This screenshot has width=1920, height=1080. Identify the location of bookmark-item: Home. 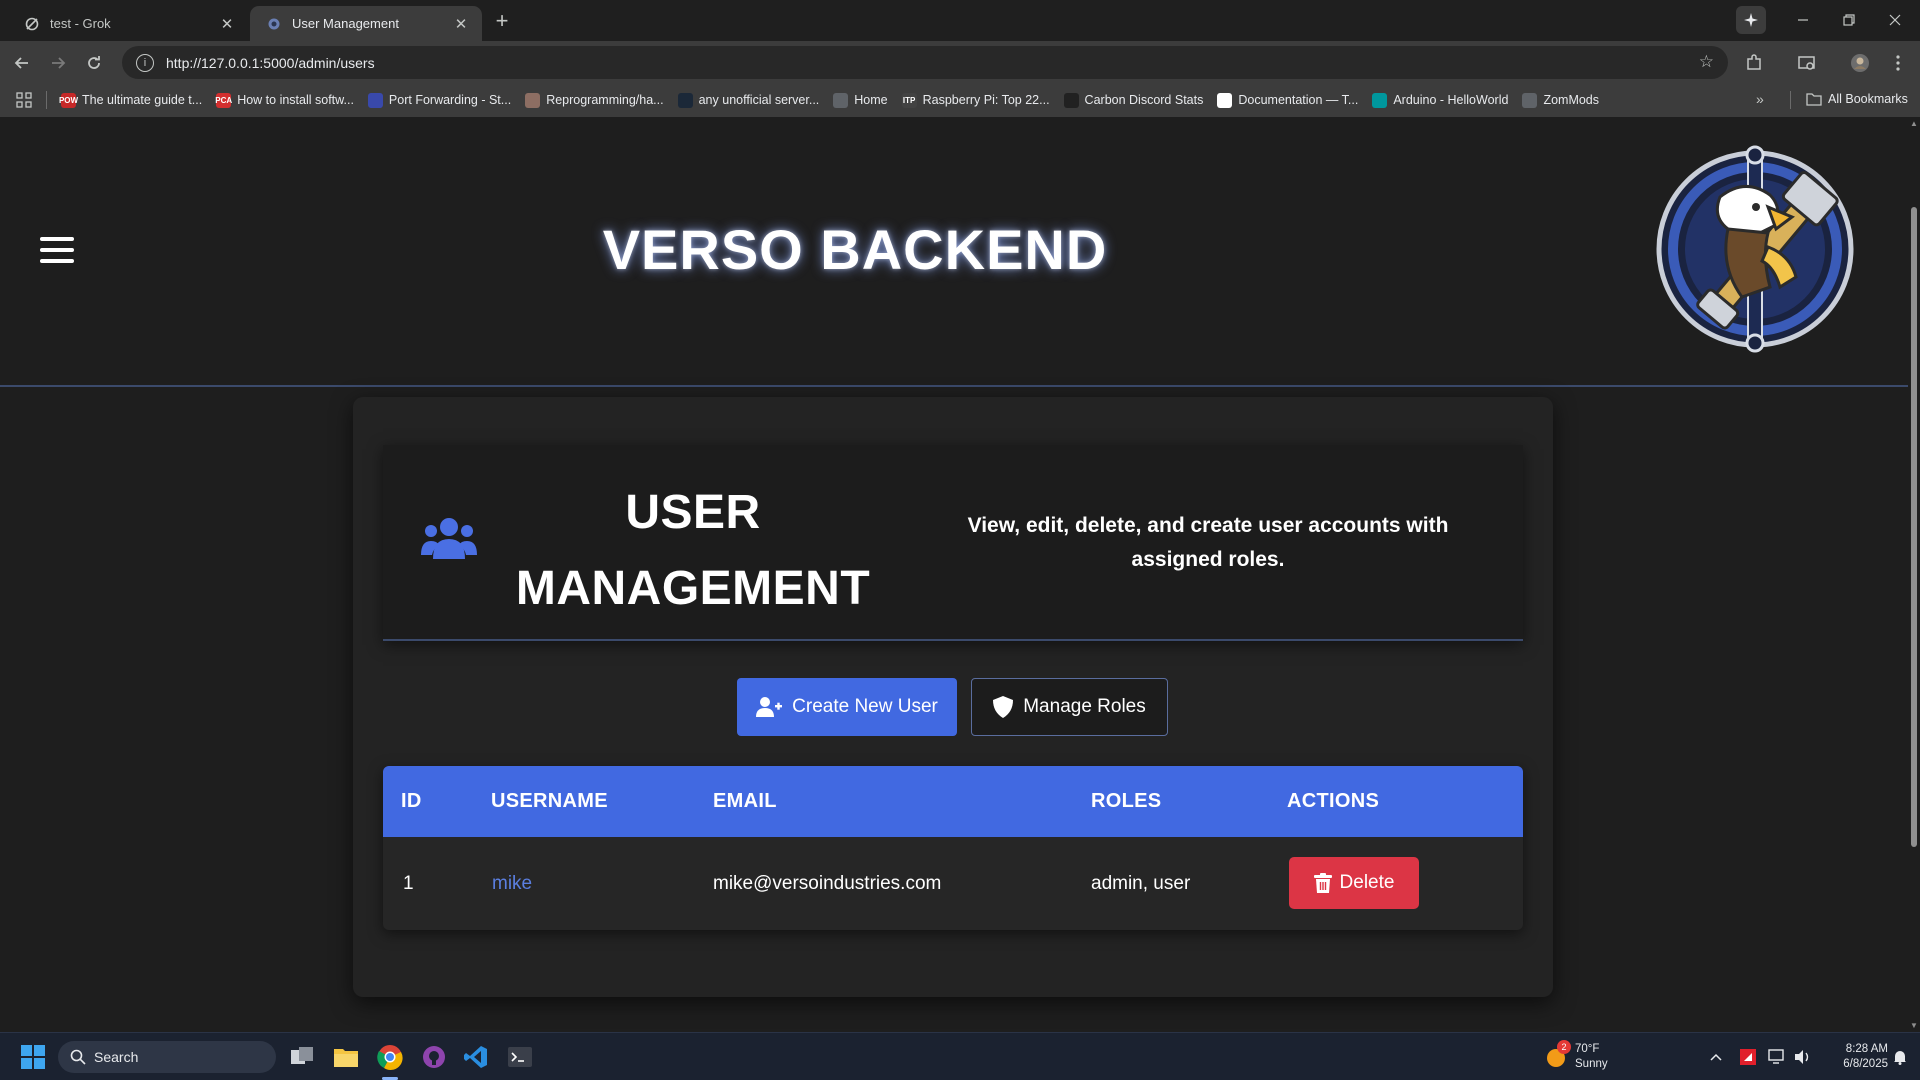
(860, 100).